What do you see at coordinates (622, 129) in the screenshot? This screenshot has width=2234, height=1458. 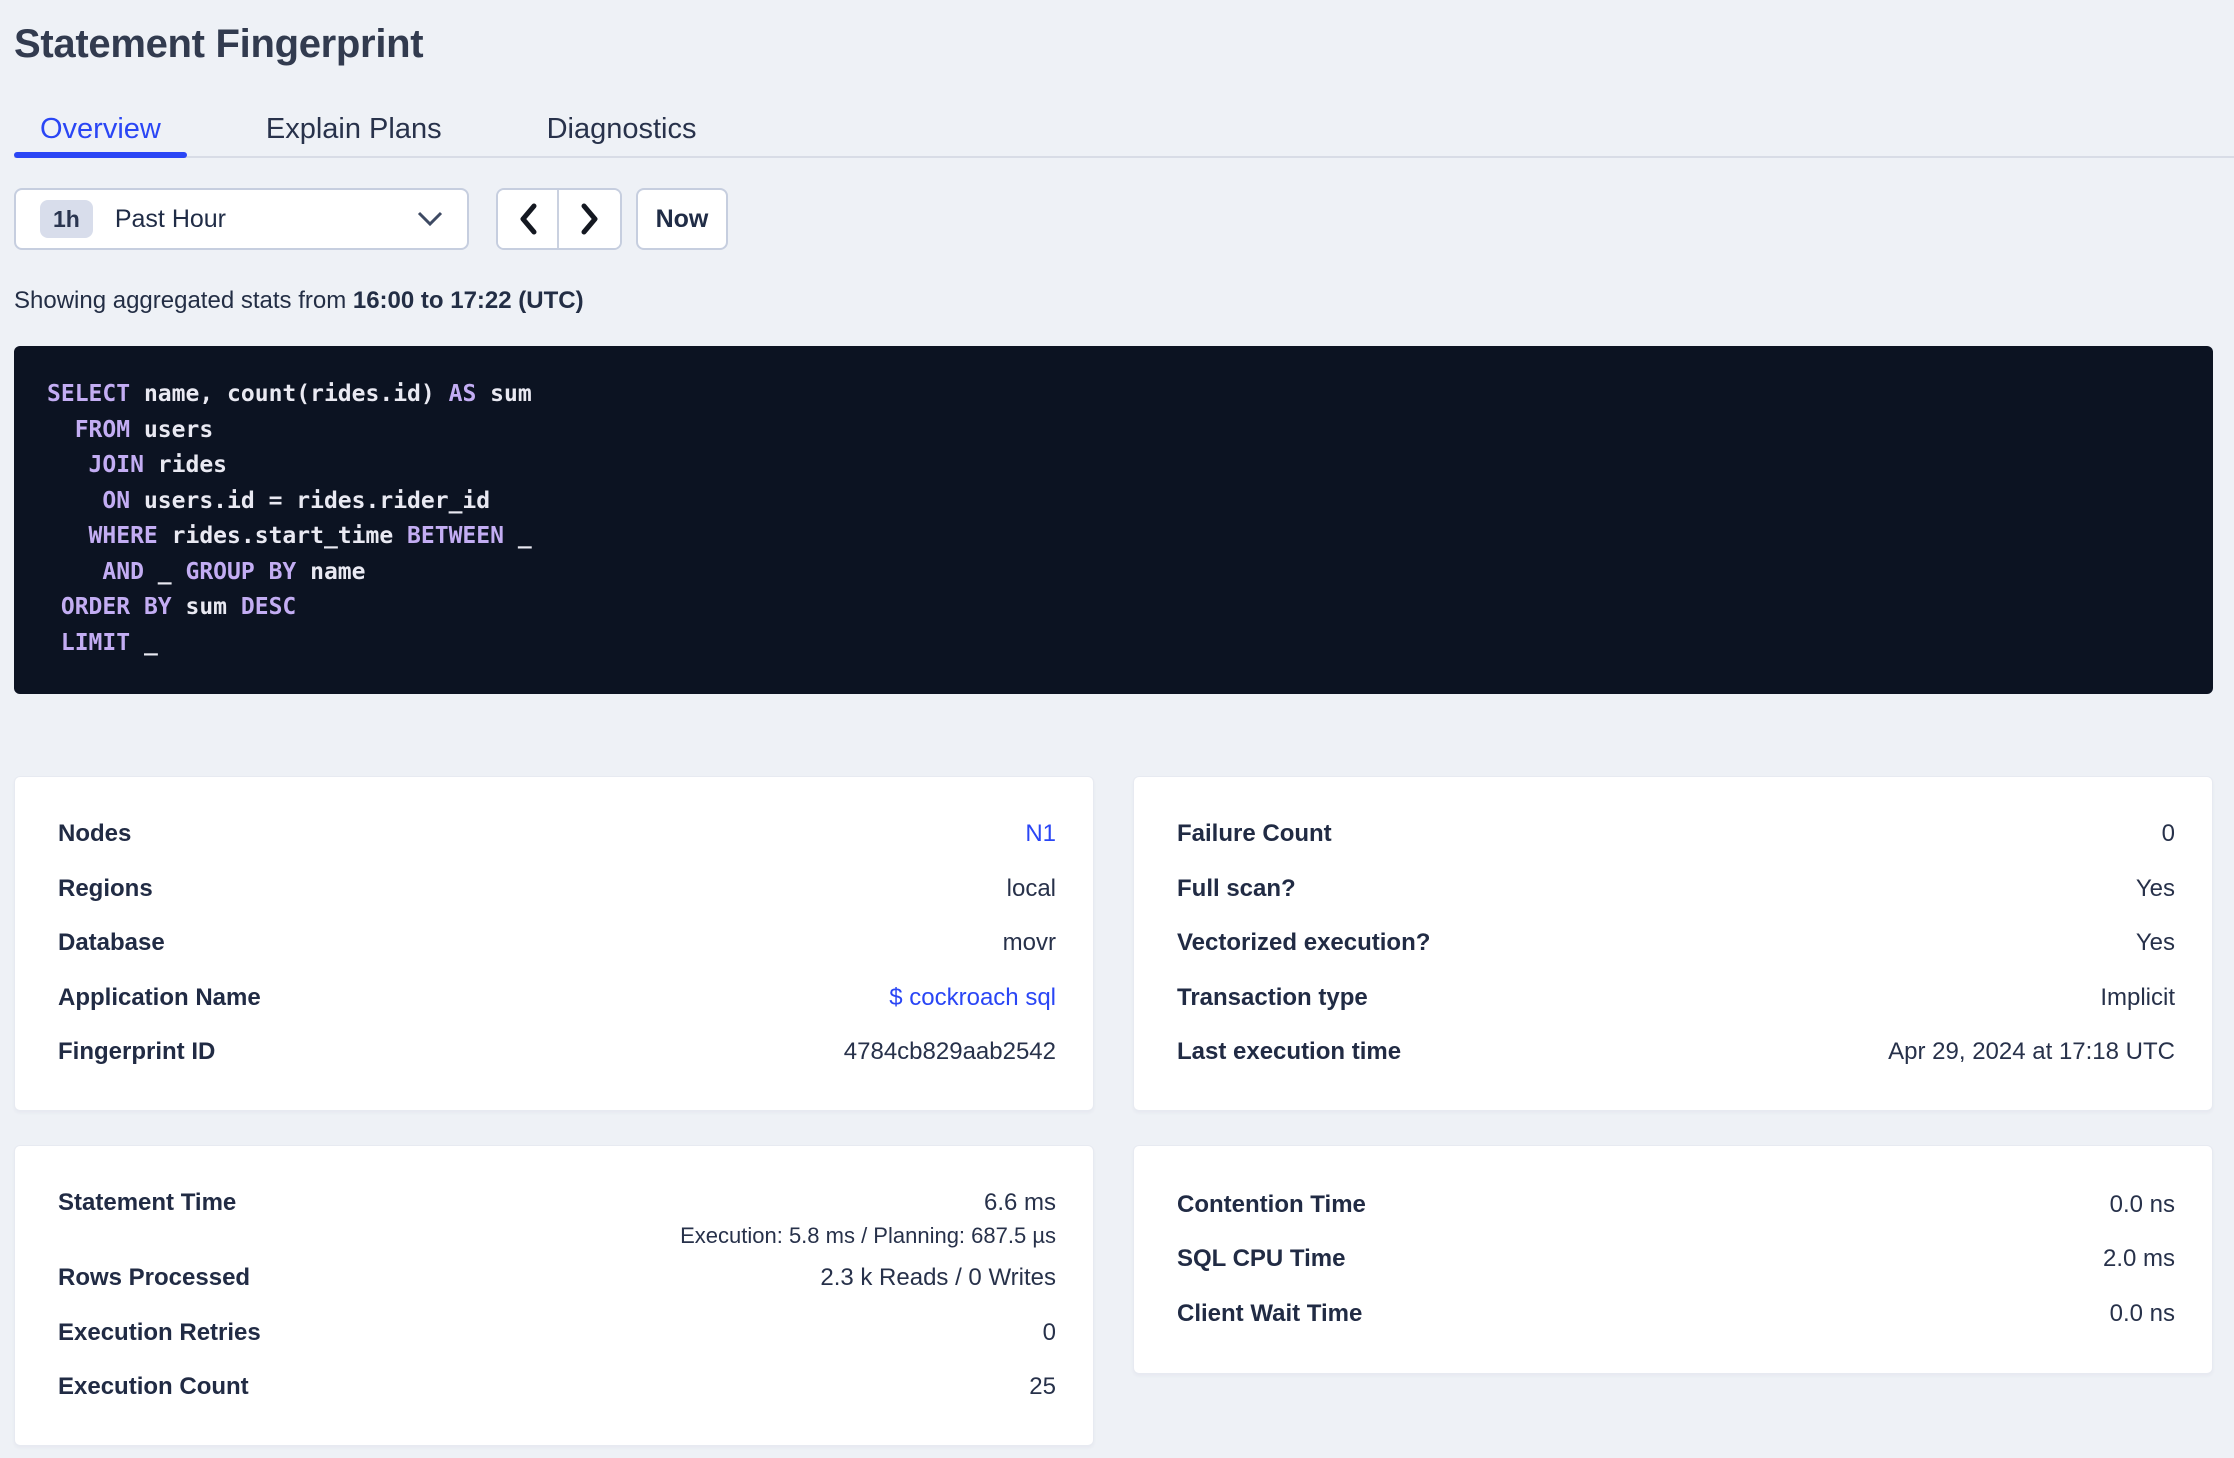 I see `tab-diagnostics: Diagnostics` at bounding box center [622, 129].